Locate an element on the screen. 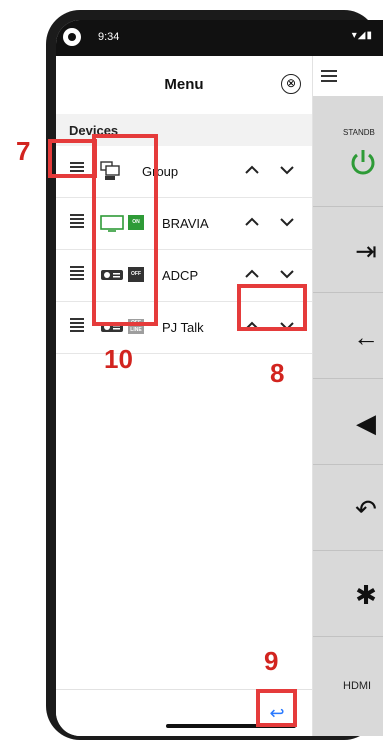  system-status-icons: ▾◢▮ is located at coordinates (362, 35).